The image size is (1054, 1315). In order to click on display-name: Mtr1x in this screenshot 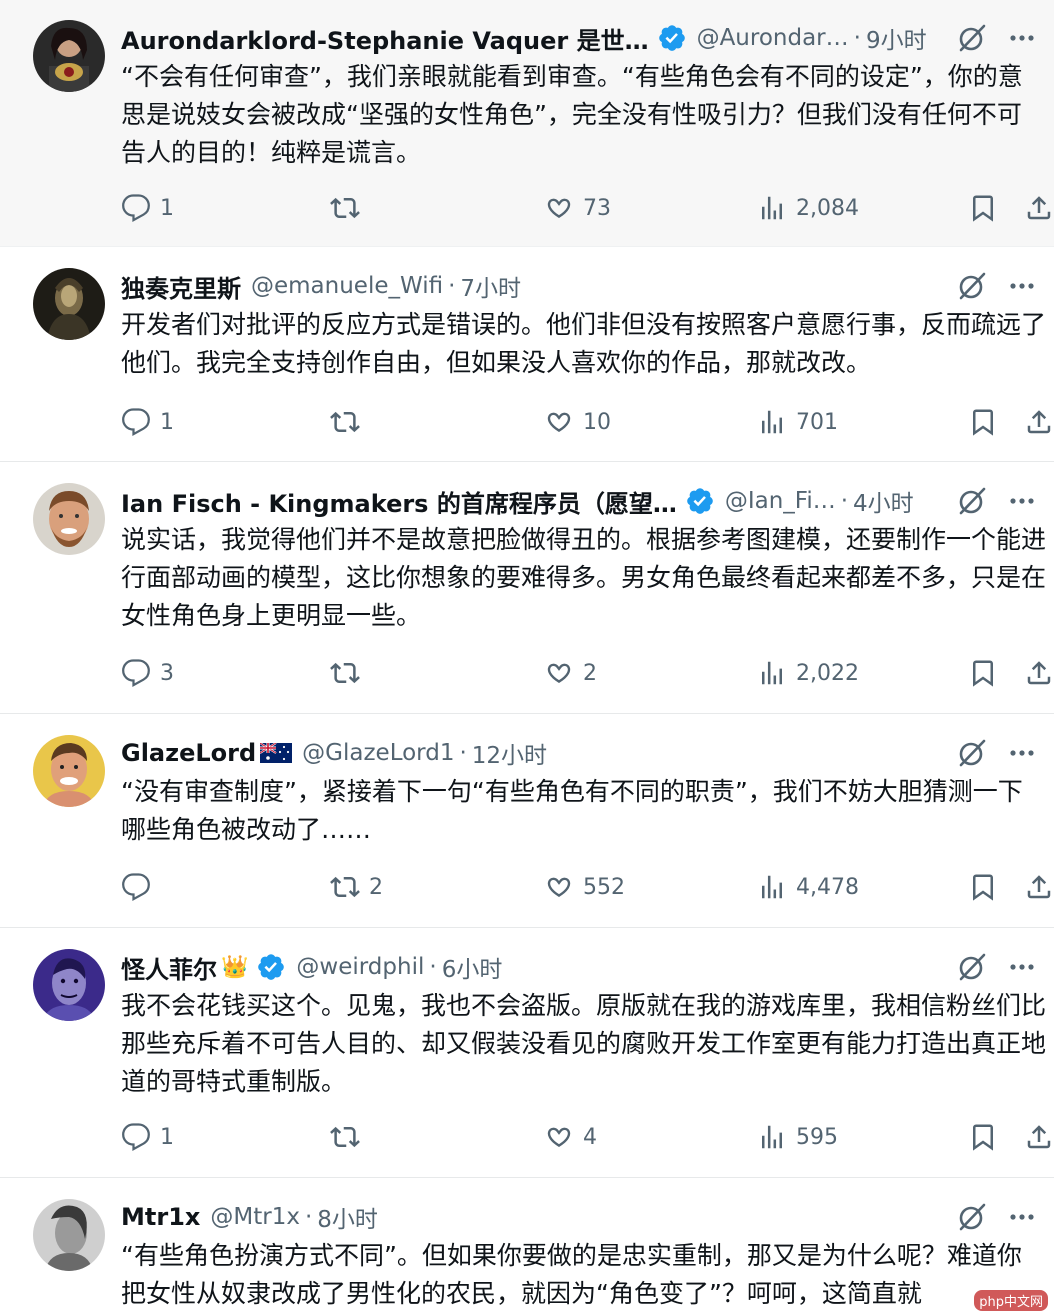, I will do `click(160, 1217)`.